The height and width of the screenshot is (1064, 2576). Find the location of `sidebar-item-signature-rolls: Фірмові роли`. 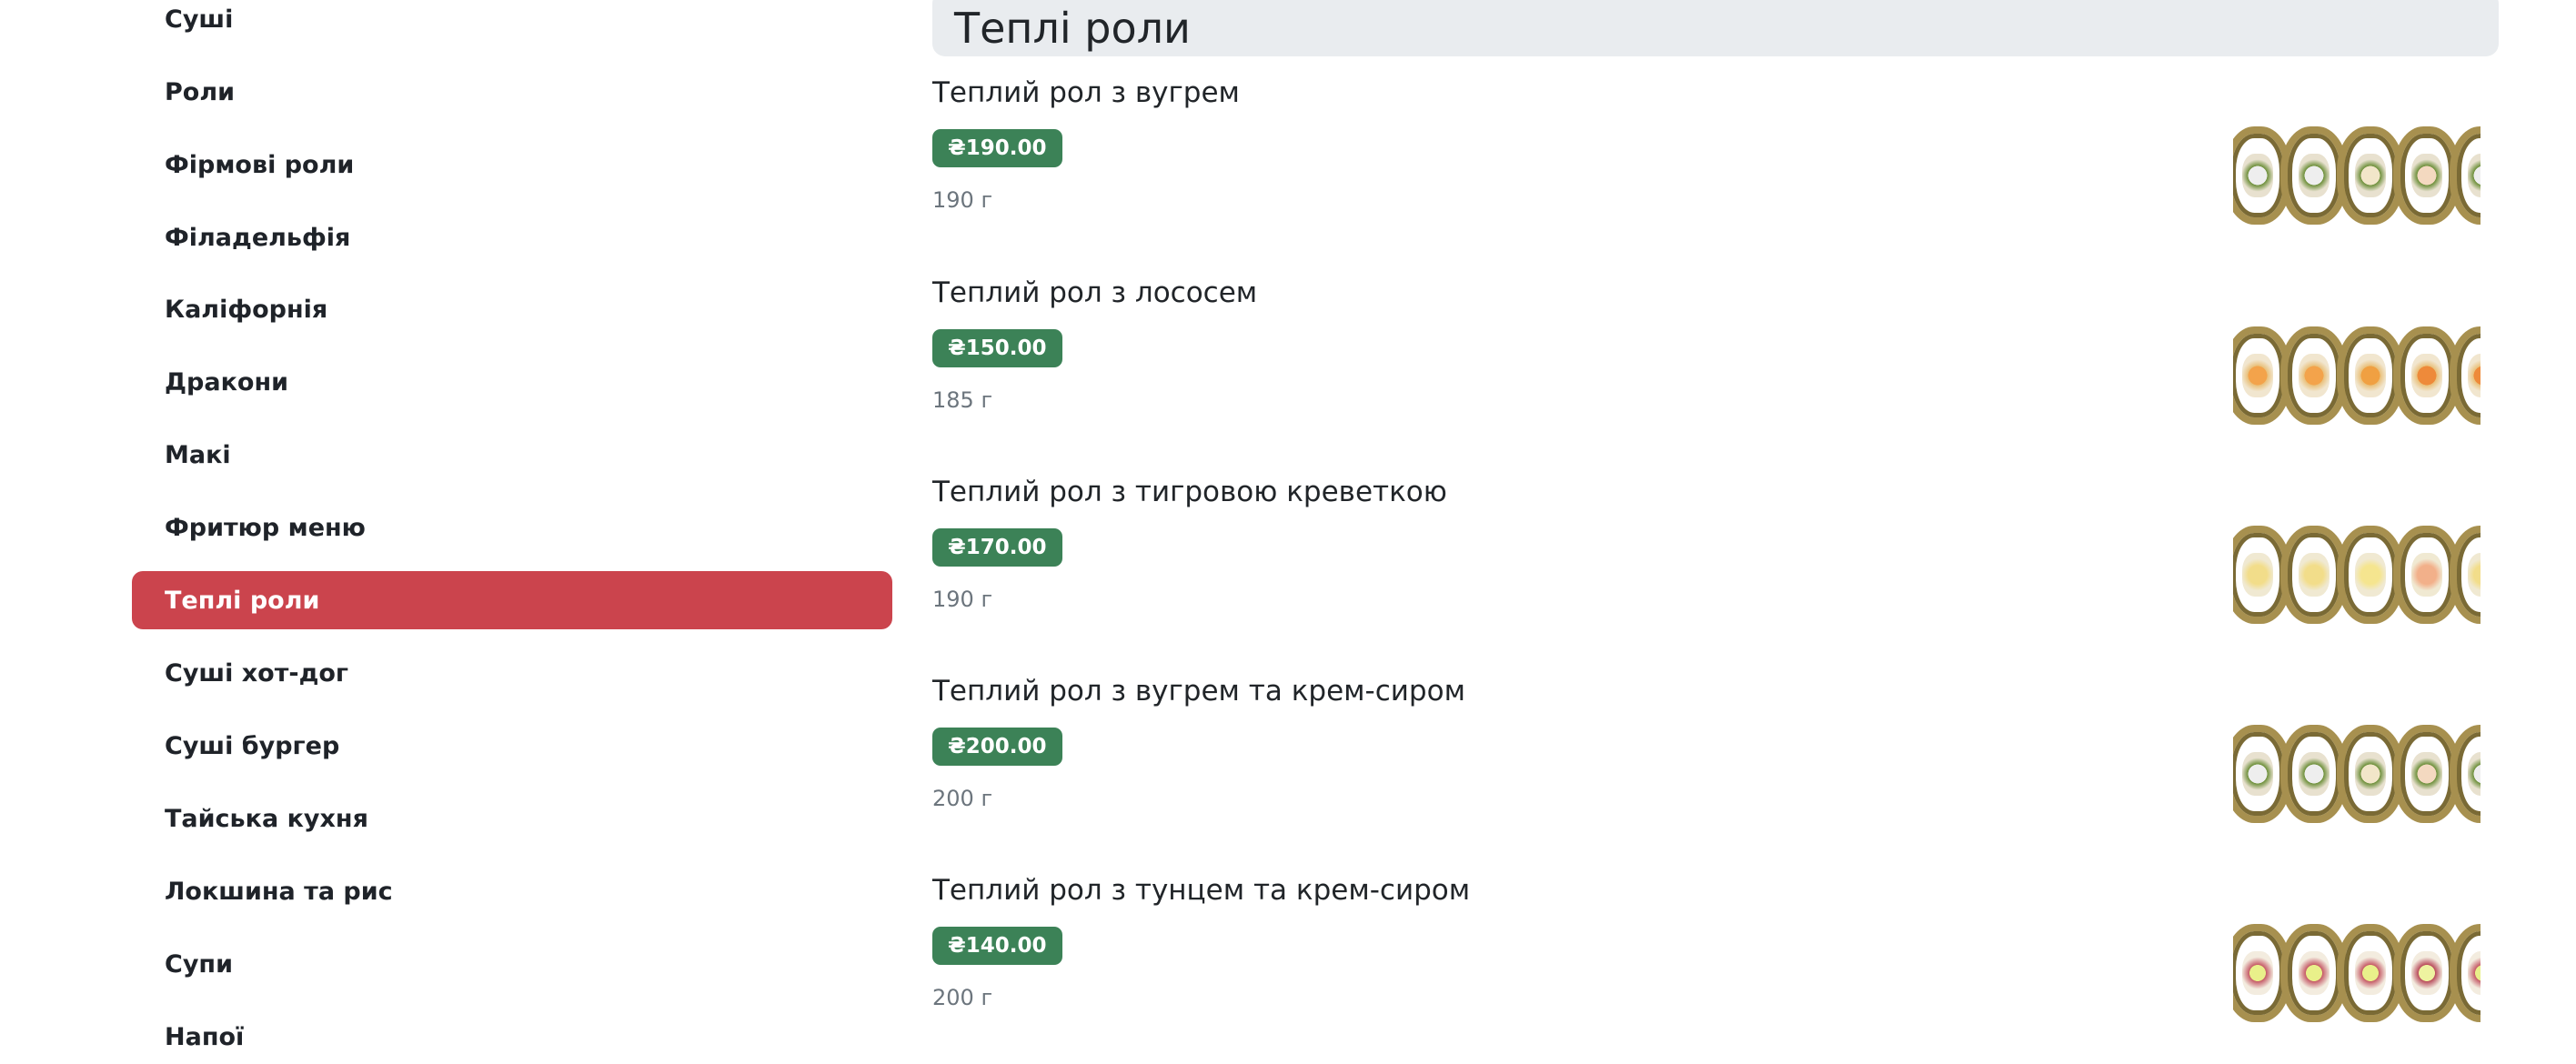

sidebar-item-signature-rolls: Фірмові роли is located at coordinates (512, 165).